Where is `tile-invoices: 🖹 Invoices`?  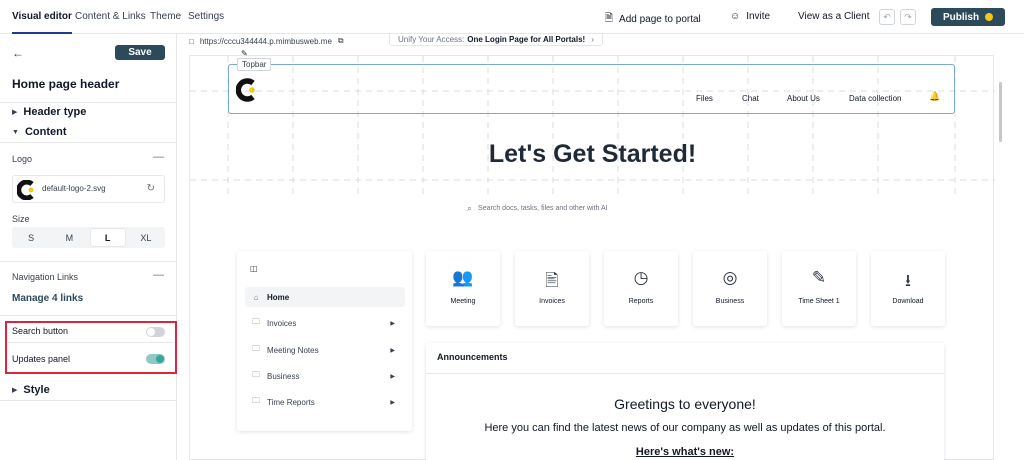 tile-invoices: 🖹 Invoices is located at coordinates (552, 288).